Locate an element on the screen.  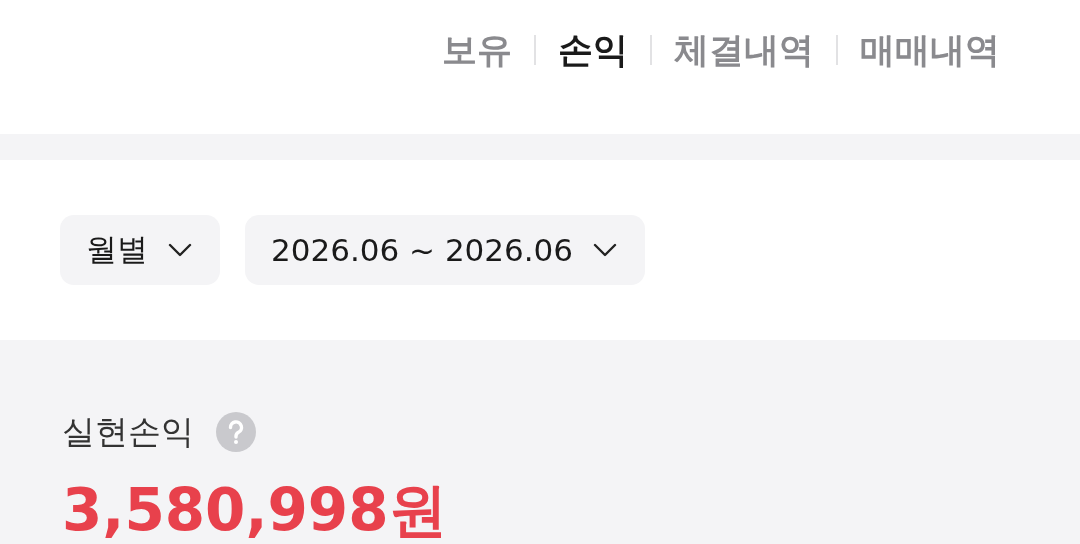
dropdown-button: 2026.06 ~ 2026.06 is located at coordinates (445, 250).